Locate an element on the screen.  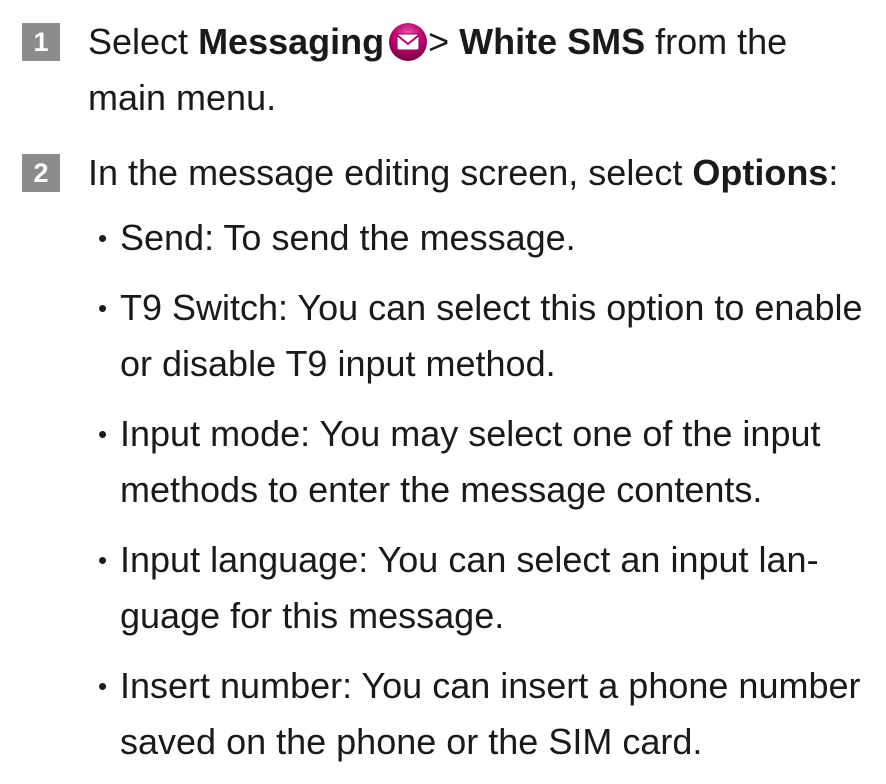
bullet-text: Send: To send the message. is located at coordinates (348, 237).